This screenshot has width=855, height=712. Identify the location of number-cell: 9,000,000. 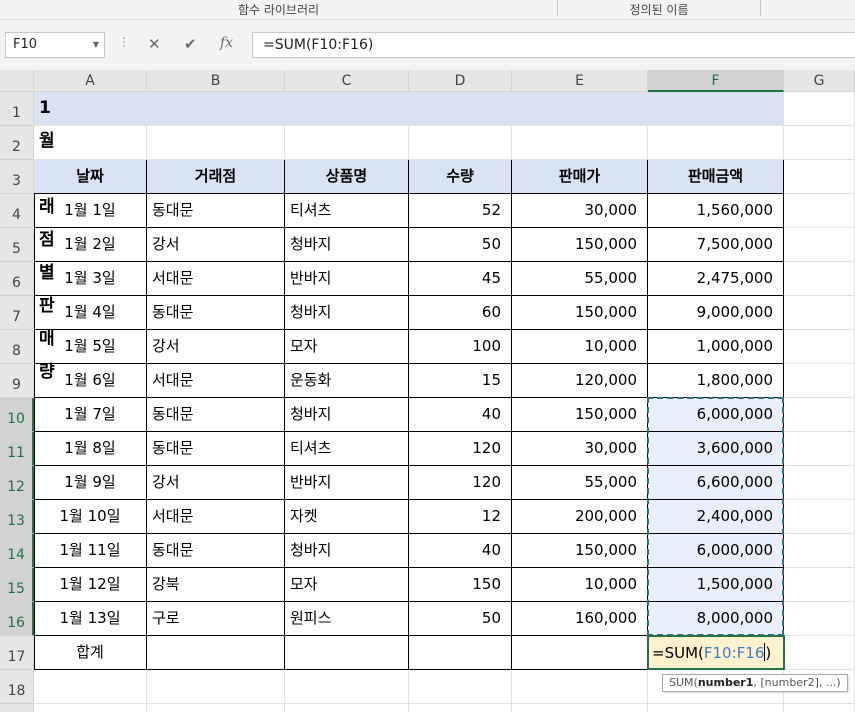
(716, 313).